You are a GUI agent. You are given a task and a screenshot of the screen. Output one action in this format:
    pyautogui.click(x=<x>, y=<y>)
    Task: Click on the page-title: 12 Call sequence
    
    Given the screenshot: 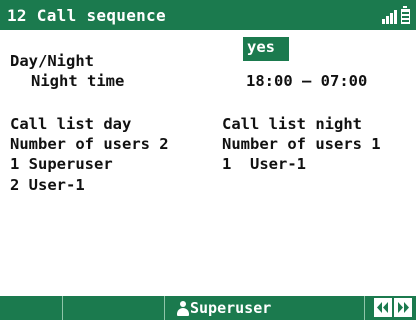 What is the action you would take?
    pyautogui.click(x=86, y=15)
    